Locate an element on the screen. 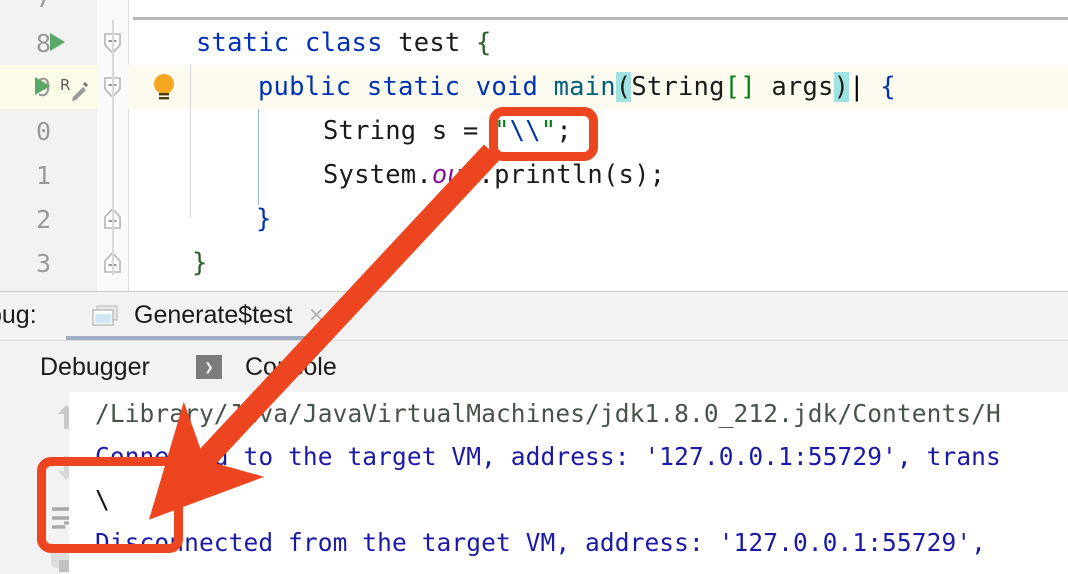 The height and width of the screenshot is (574, 1068). console-line-2: \ is located at coordinates (102, 499).